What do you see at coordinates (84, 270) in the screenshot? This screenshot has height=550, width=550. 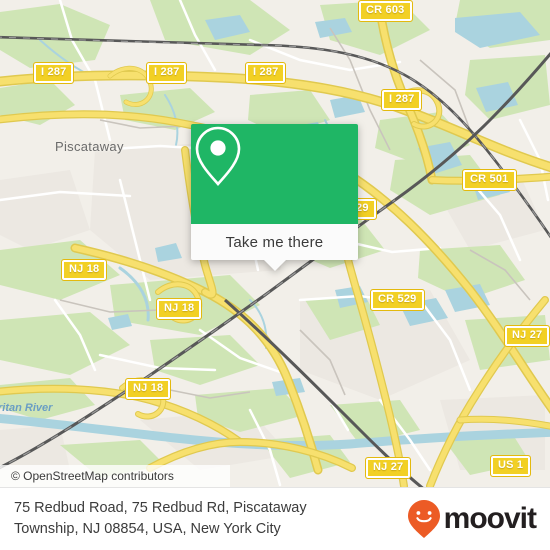 I see `highway-shield-nj-18-a: NJ 18` at bounding box center [84, 270].